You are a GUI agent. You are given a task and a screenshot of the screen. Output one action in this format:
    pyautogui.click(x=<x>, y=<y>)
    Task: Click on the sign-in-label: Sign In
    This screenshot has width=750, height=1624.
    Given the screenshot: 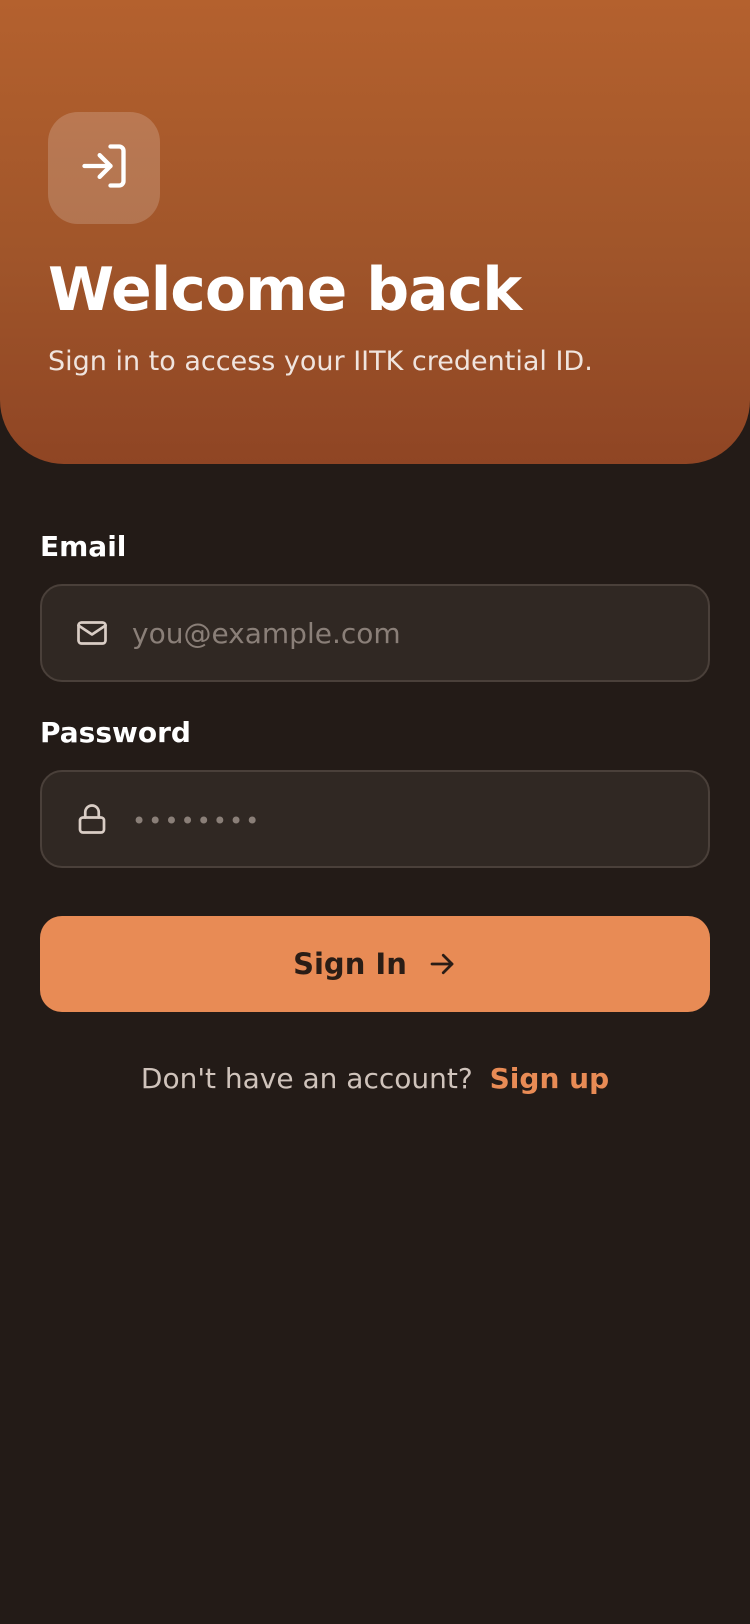 What is the action you would take?
    pyautogui.click(x=350, y=964)
    